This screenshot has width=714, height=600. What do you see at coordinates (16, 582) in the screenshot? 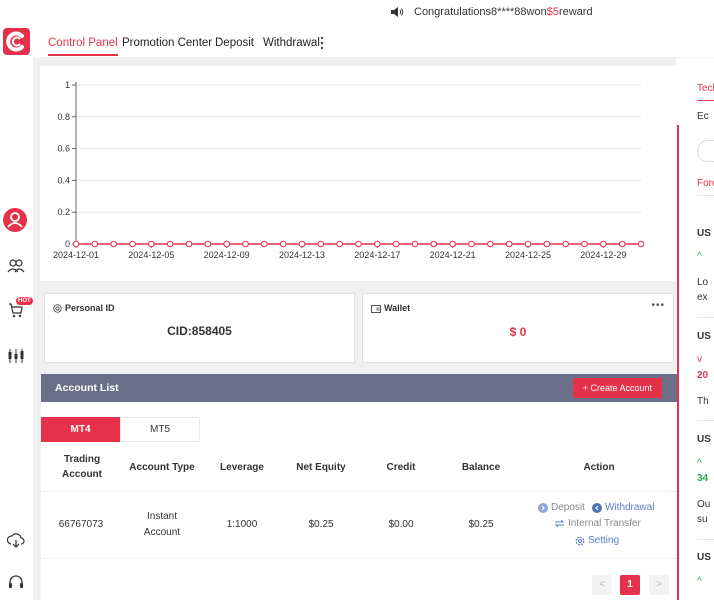
I see `support-icon` at bounding box center [16, 582].